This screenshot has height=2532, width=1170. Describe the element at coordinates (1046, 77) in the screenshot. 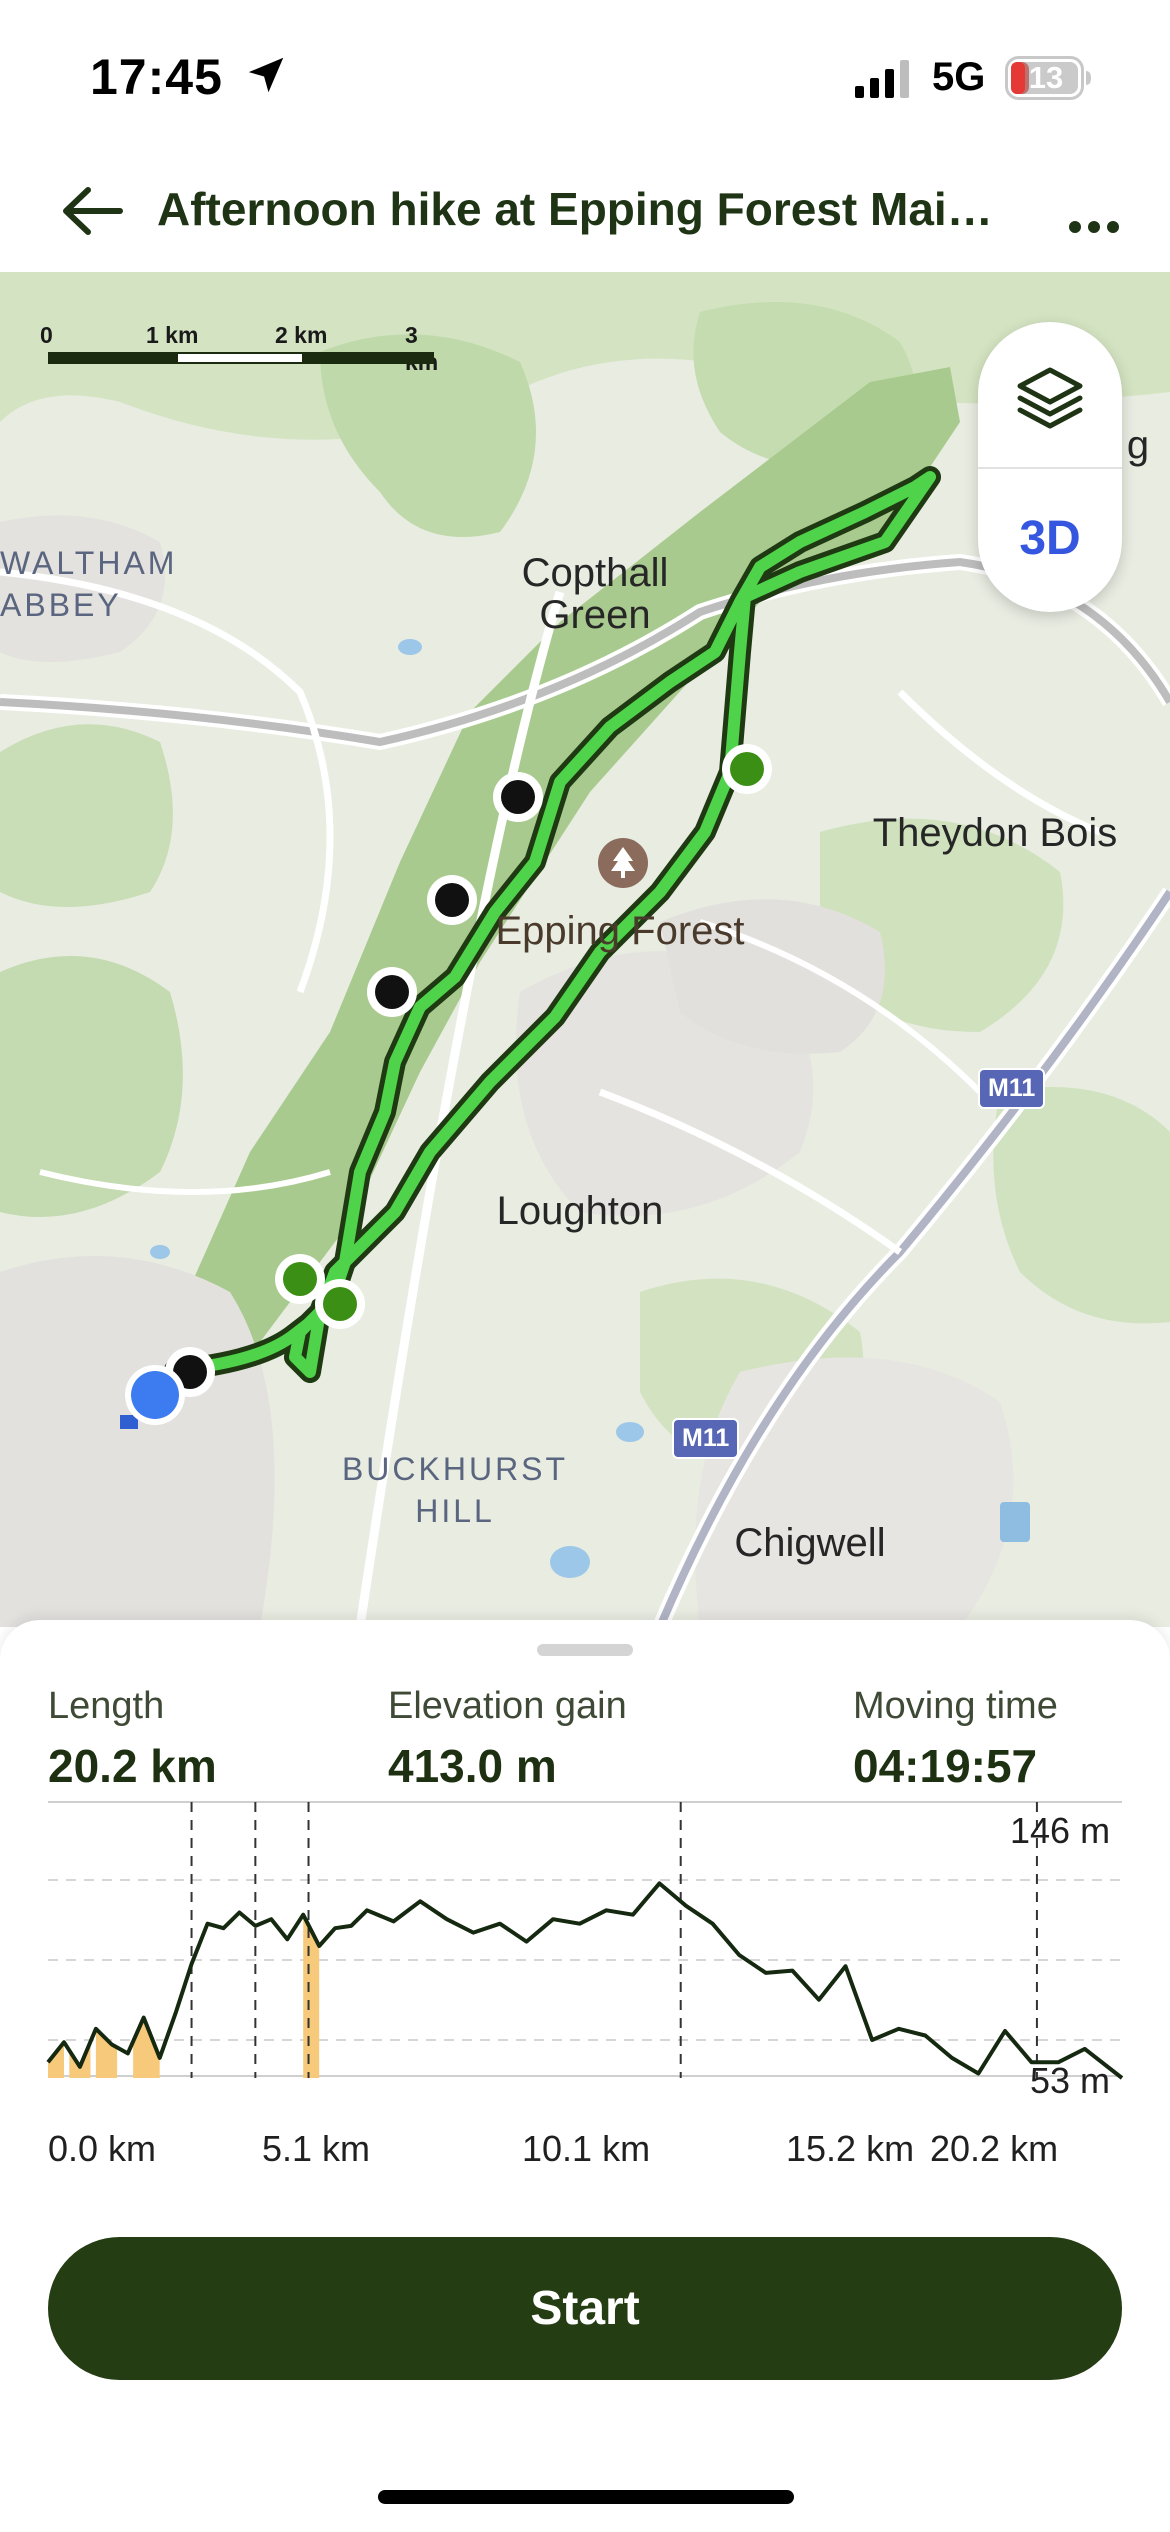

I see `battery-level: 13` at that location.